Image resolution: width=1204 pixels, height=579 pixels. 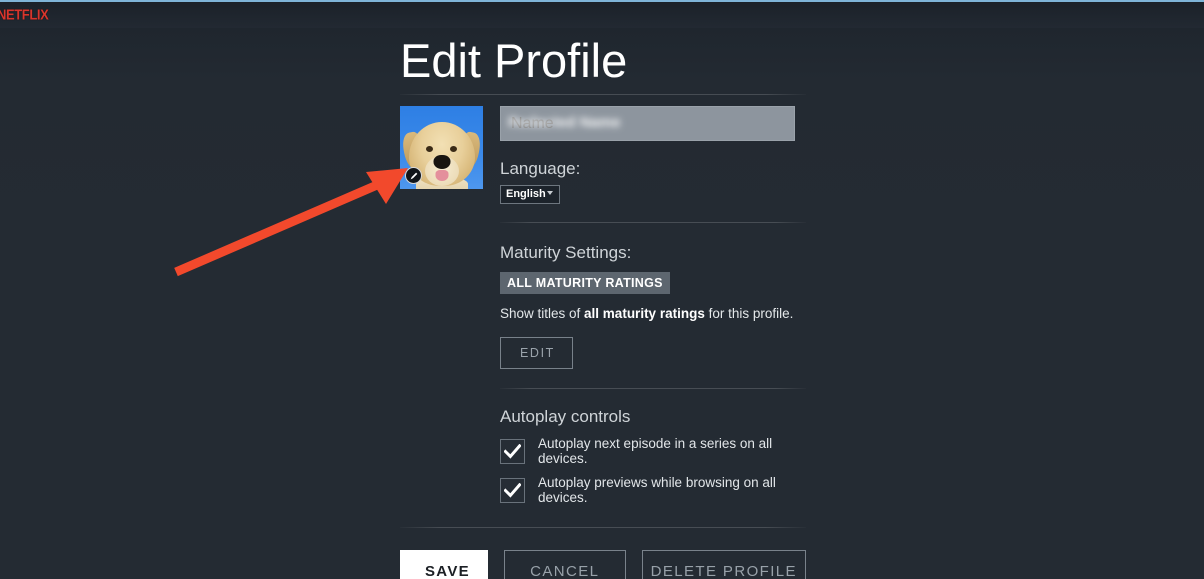 What do you see at coordinates (723, 564) in the screenshot?
I see `delete-profile-button: DELETE PROFILE` at bounding box center [723, 564].